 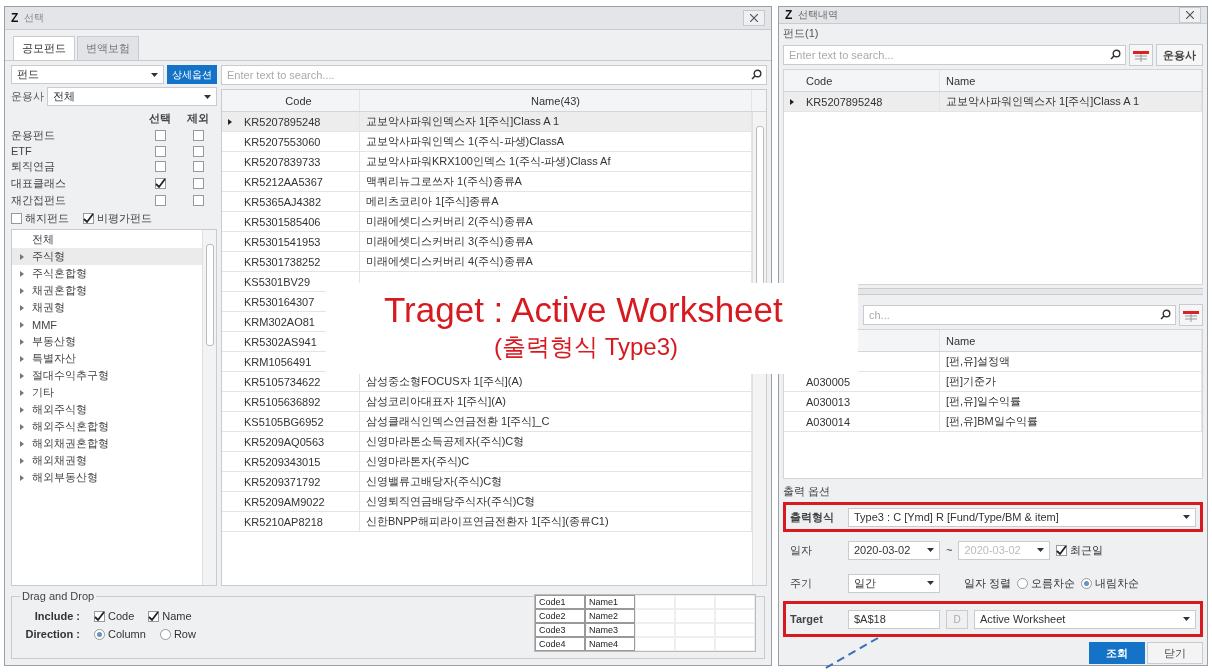 I want to click on category-item: 주식형, so click(x=107, y=256).